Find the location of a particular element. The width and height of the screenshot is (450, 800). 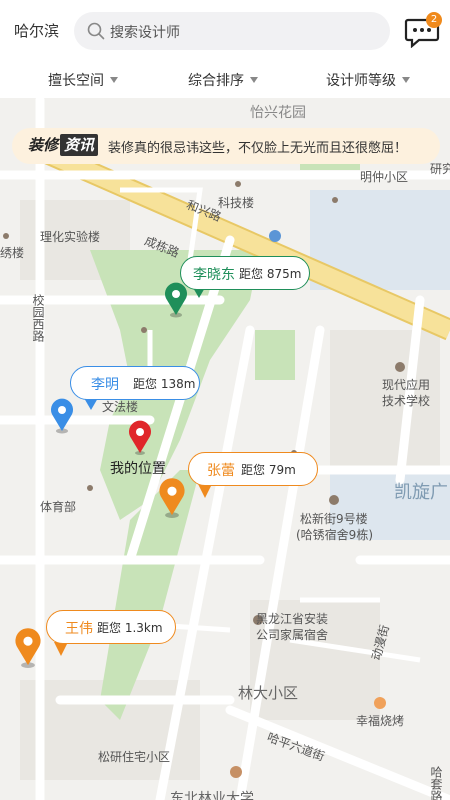

designer-pin-green is located at coordinates (176, 300).